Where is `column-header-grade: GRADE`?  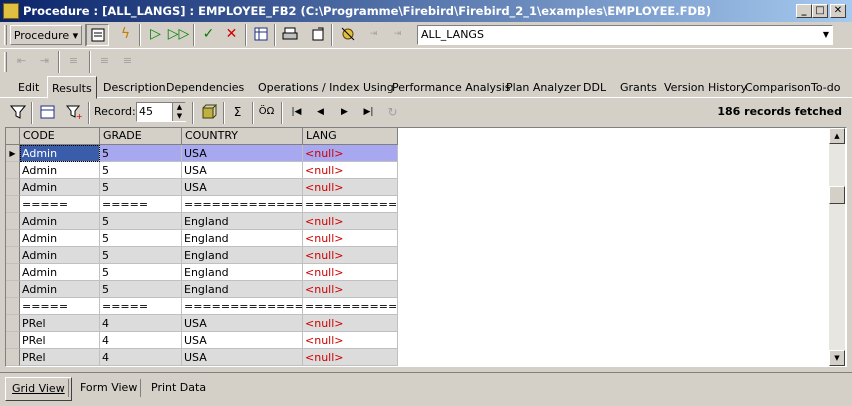
column-header-grade: GRADE is located at coordinates (141, 136).